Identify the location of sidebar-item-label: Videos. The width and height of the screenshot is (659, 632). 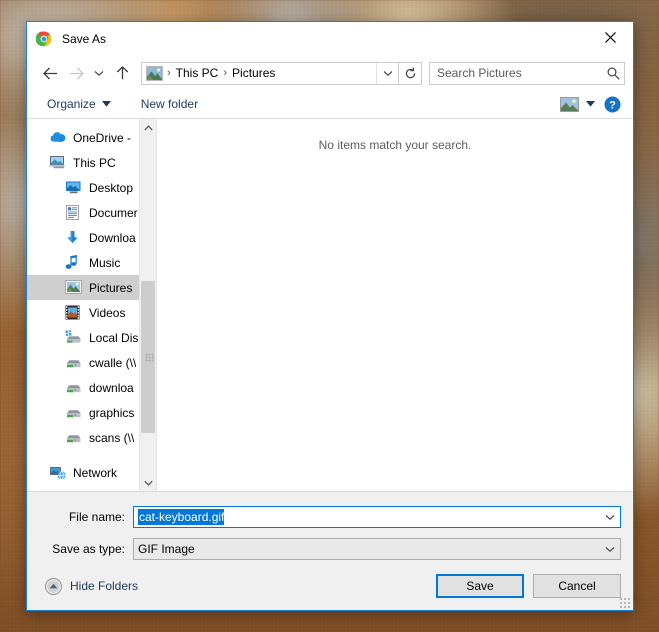
(107, 312).